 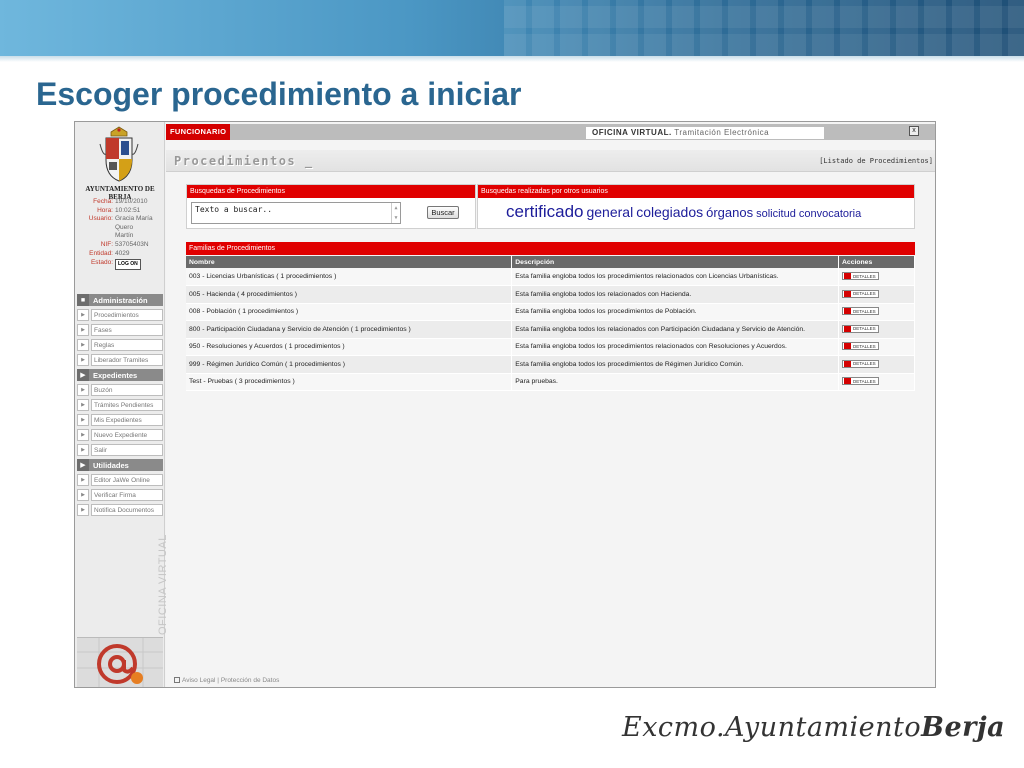 What do you see at coordinates (198, 132) in the screenshot?
I see `role-tab: FUNCIONARIO` at bounding box center [198, 132].